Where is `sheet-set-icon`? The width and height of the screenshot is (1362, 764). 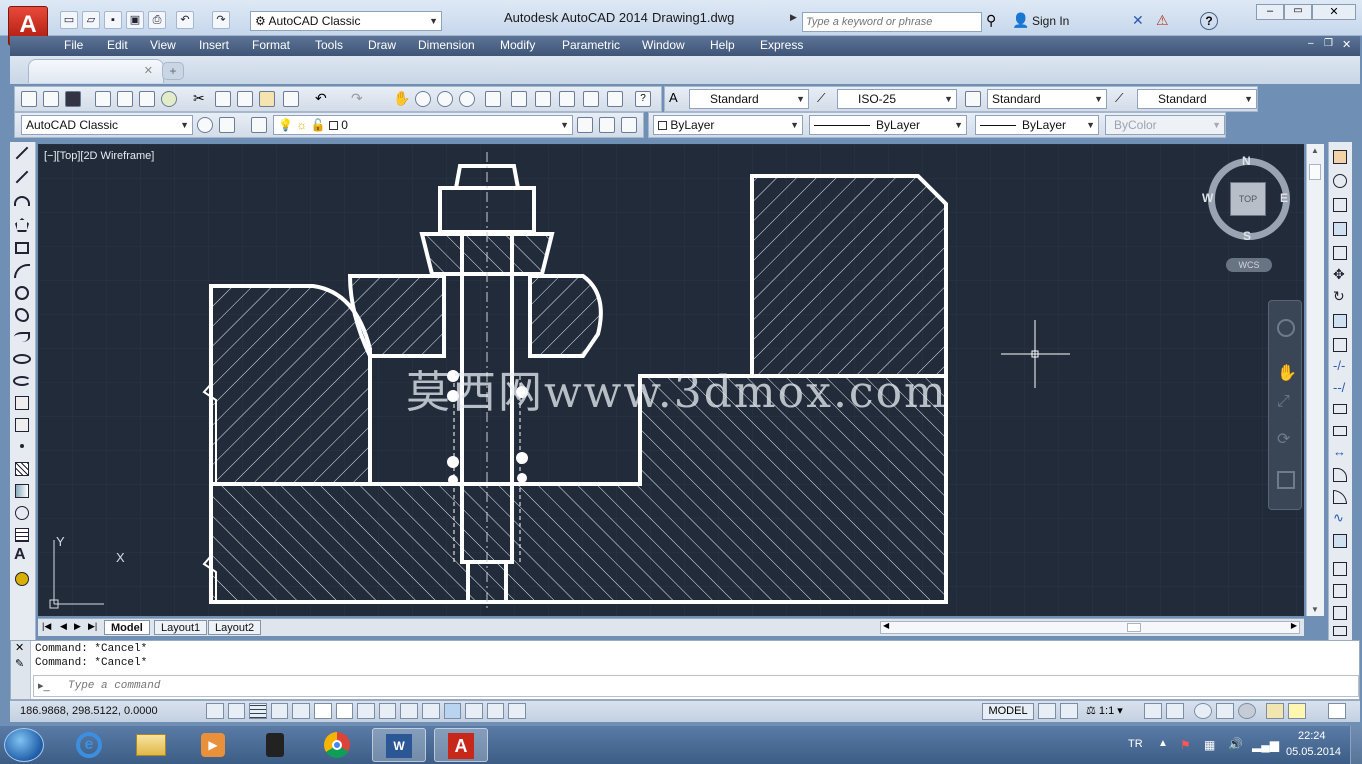 sheet-set-icon is located at coordinates (567, 99).